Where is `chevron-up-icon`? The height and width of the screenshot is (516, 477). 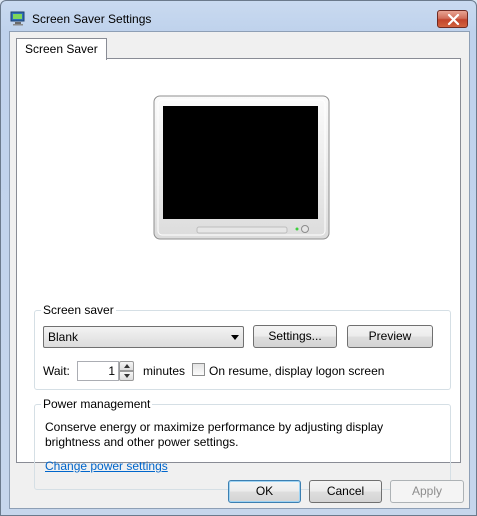 chevron-up-icon is located at coordinates (127, 366).